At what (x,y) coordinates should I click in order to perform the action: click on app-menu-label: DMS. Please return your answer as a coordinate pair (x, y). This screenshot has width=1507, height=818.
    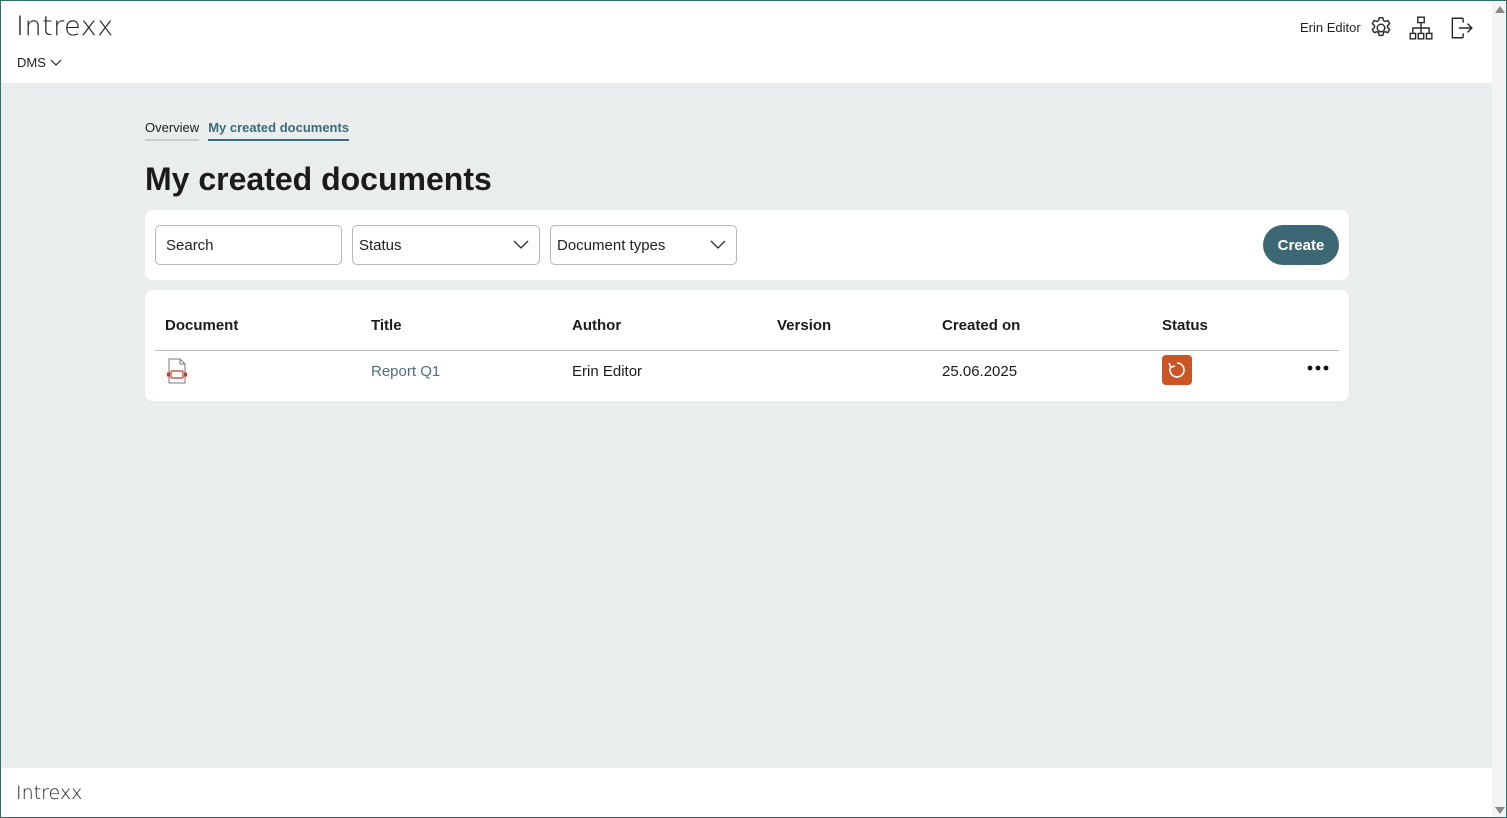
    Looking at the image, I should click on (31, 62).